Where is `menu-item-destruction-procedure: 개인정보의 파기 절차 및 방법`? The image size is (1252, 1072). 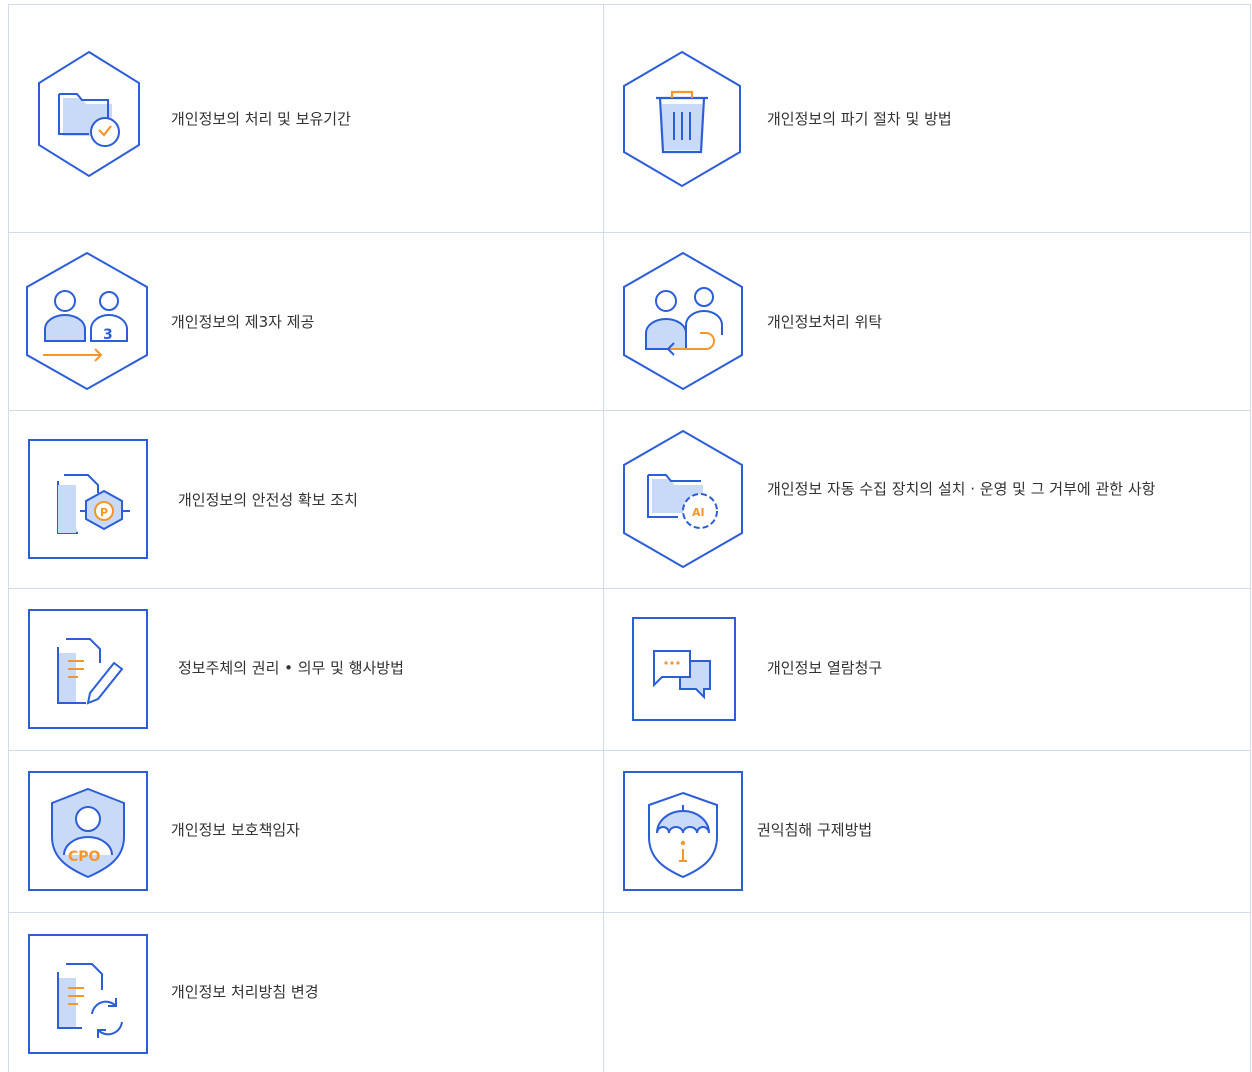 menu-item-destruction-procedure: 개인정보의 파기 절차 및 방법 is located at coordinates (927, 118).